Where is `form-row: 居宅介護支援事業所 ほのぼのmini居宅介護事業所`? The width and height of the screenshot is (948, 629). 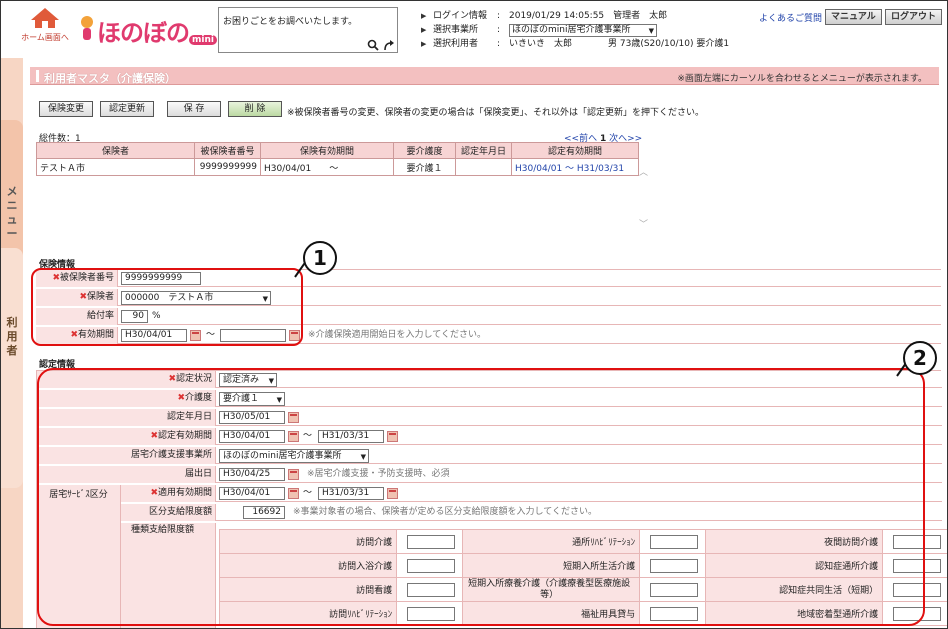 form-row: 居宅介護支援事業所 ほのぼのmini居宅介護事業所 is located at coordinates (489, 455).